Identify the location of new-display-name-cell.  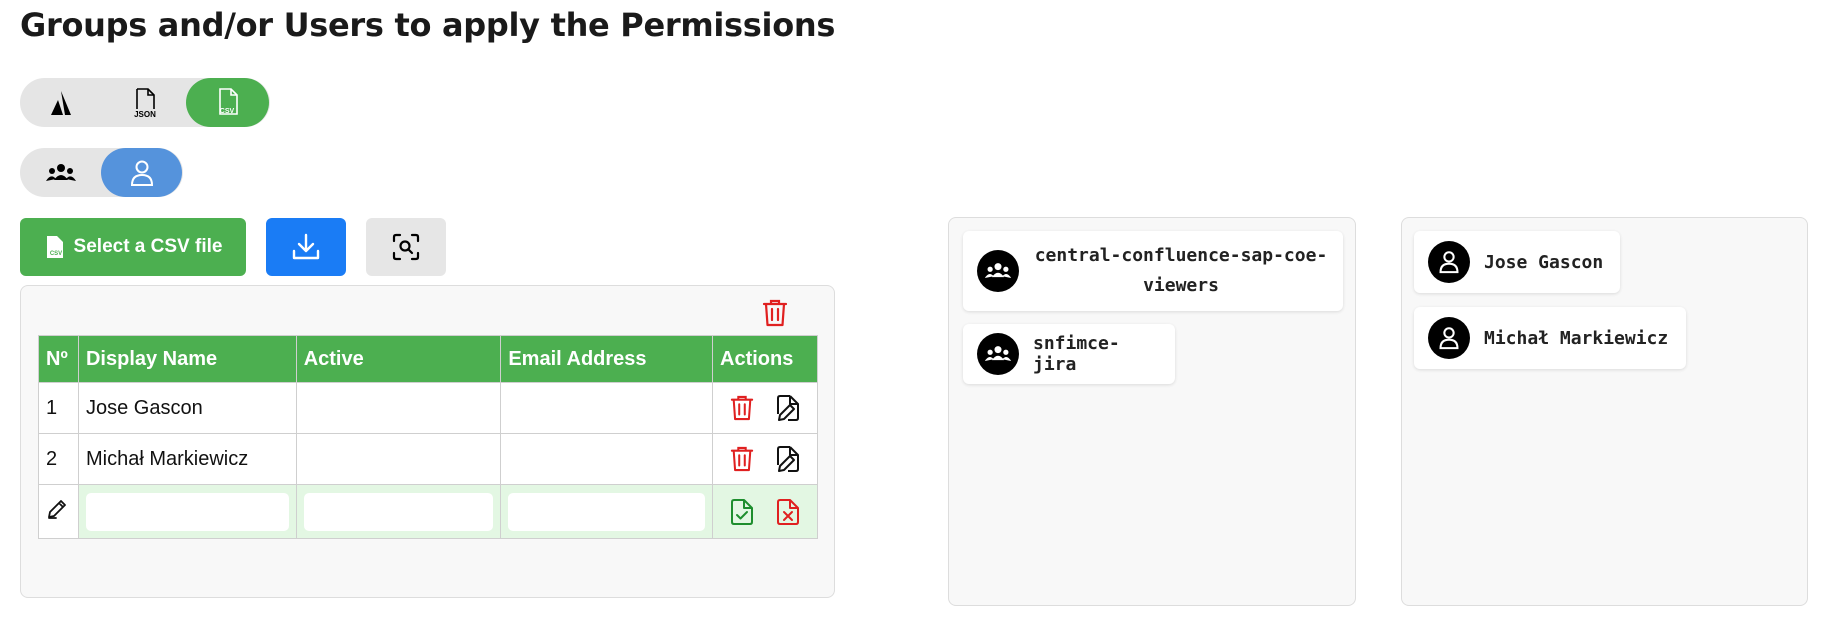
(187, 511).